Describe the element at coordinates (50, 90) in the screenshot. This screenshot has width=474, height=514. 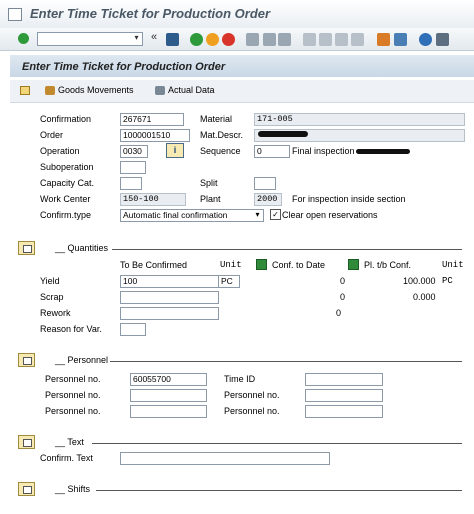
I see `goods-movements-icon` at that location.